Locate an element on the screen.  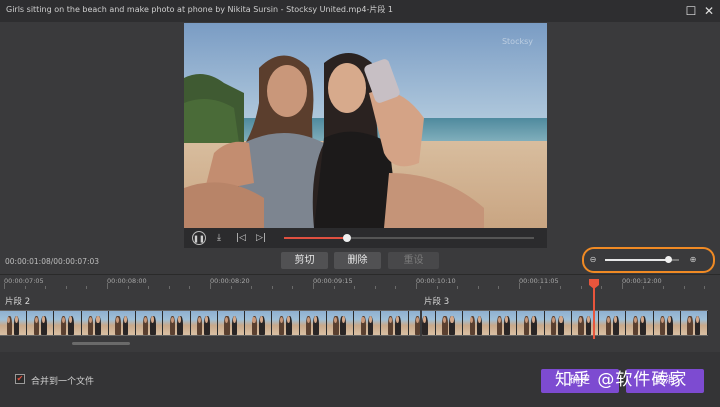
merge-checkbox: ✔ is located at coordinates (20, 379).